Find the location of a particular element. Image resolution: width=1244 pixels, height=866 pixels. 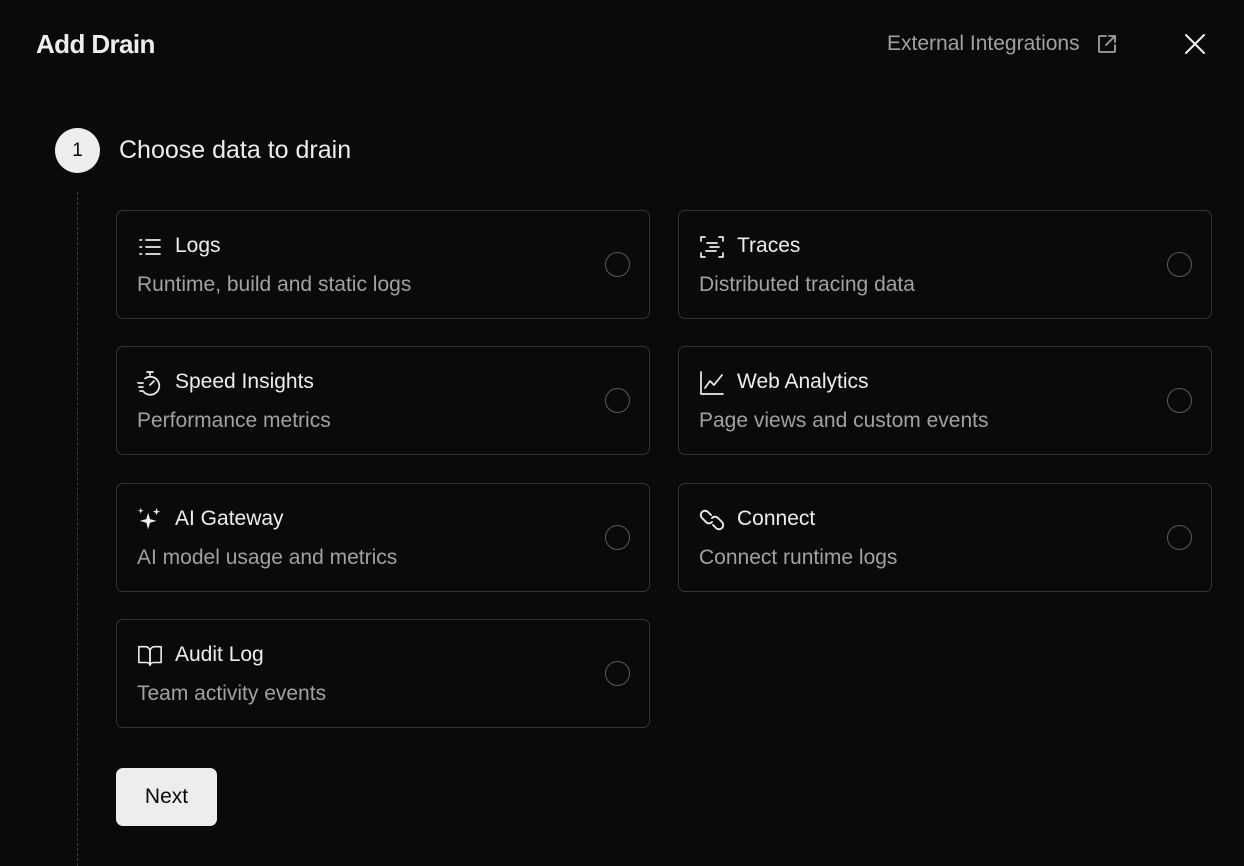

option-description: Page views and custom events is located at coordinates (844, 420).